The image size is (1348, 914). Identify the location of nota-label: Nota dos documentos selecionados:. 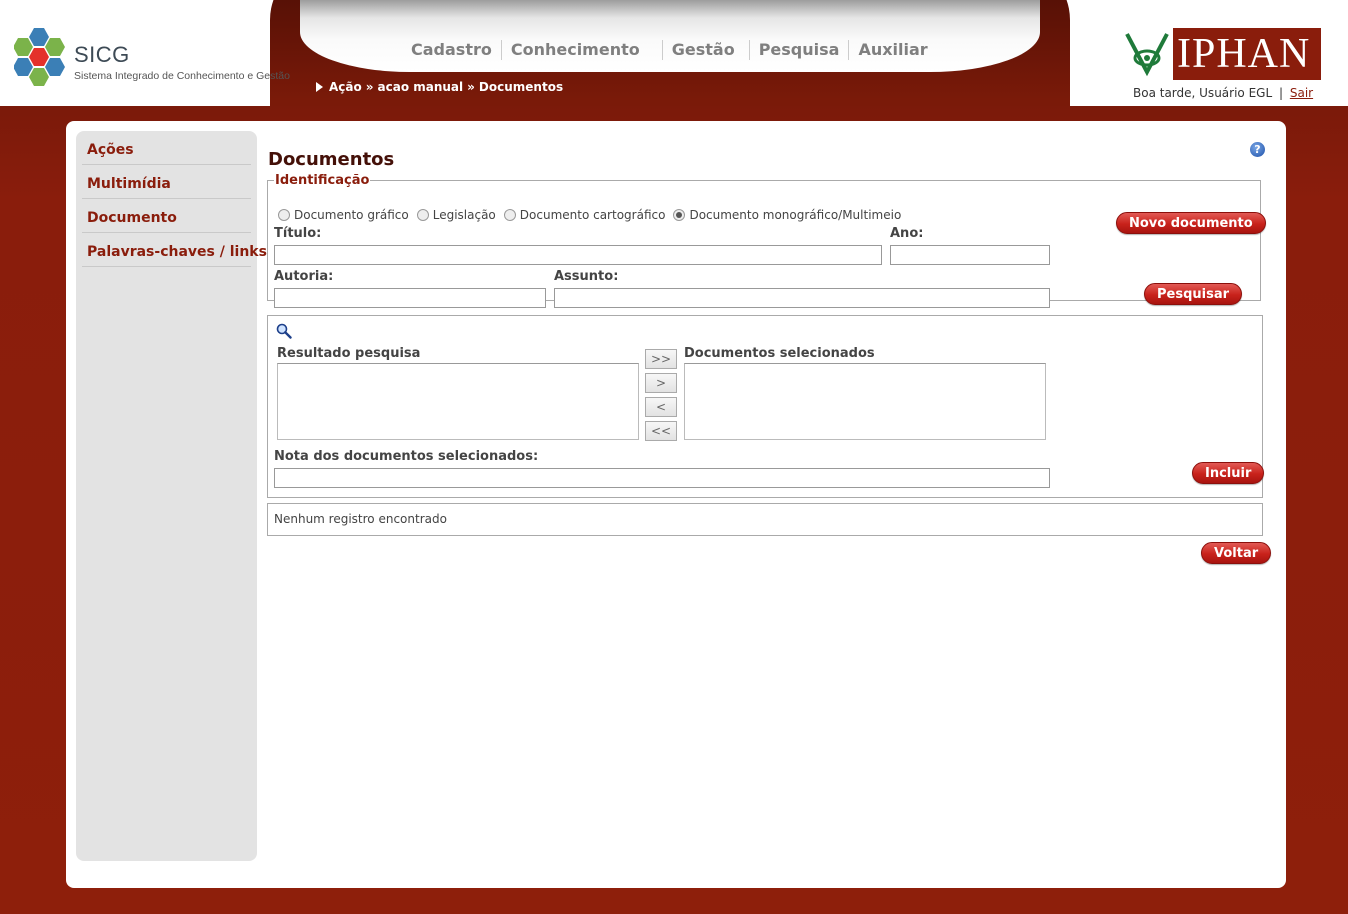
(406, 456).